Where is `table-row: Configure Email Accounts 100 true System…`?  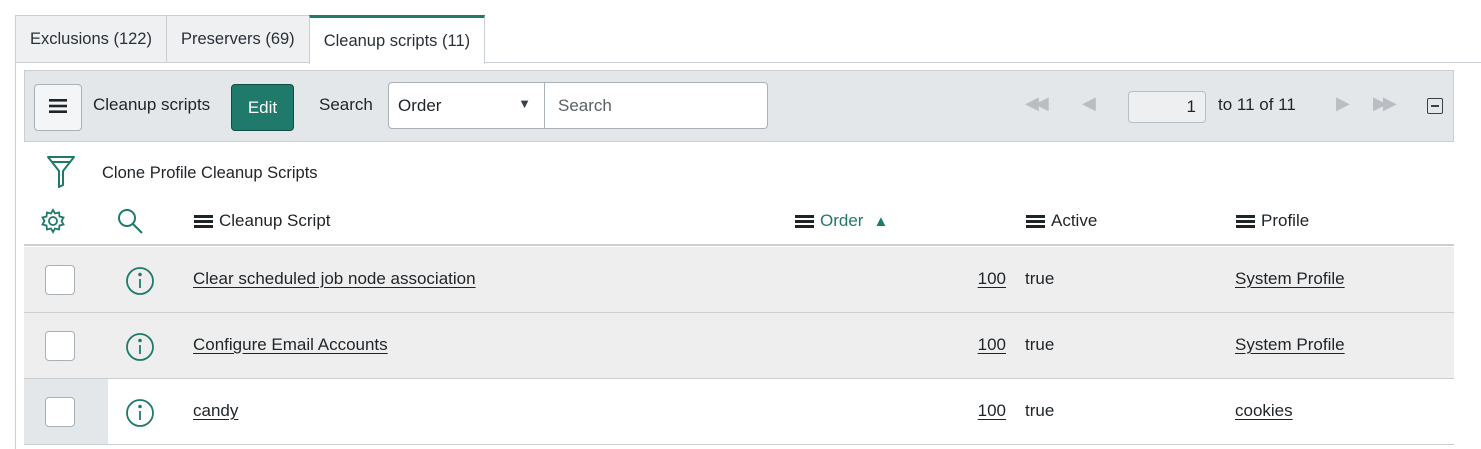 table-row: Configure Email Accounts 100 true System… is located at coordinates (739, 346).